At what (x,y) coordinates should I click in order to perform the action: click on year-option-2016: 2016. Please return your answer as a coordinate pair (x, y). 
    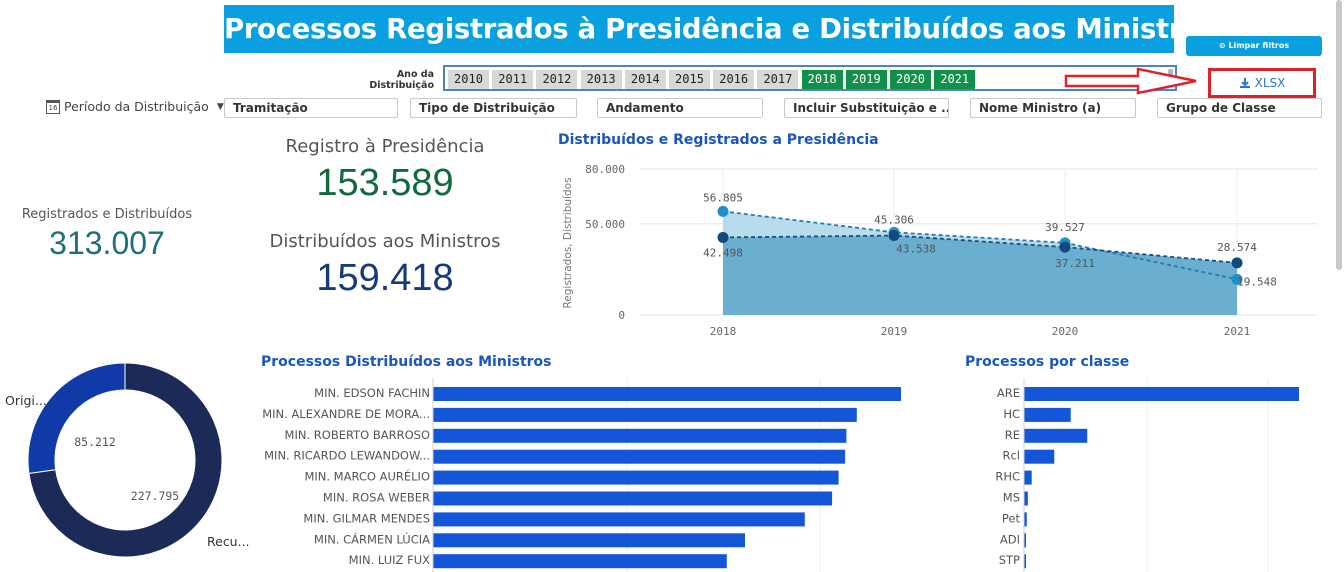
    Looking at the image, I should click on (734, 79).